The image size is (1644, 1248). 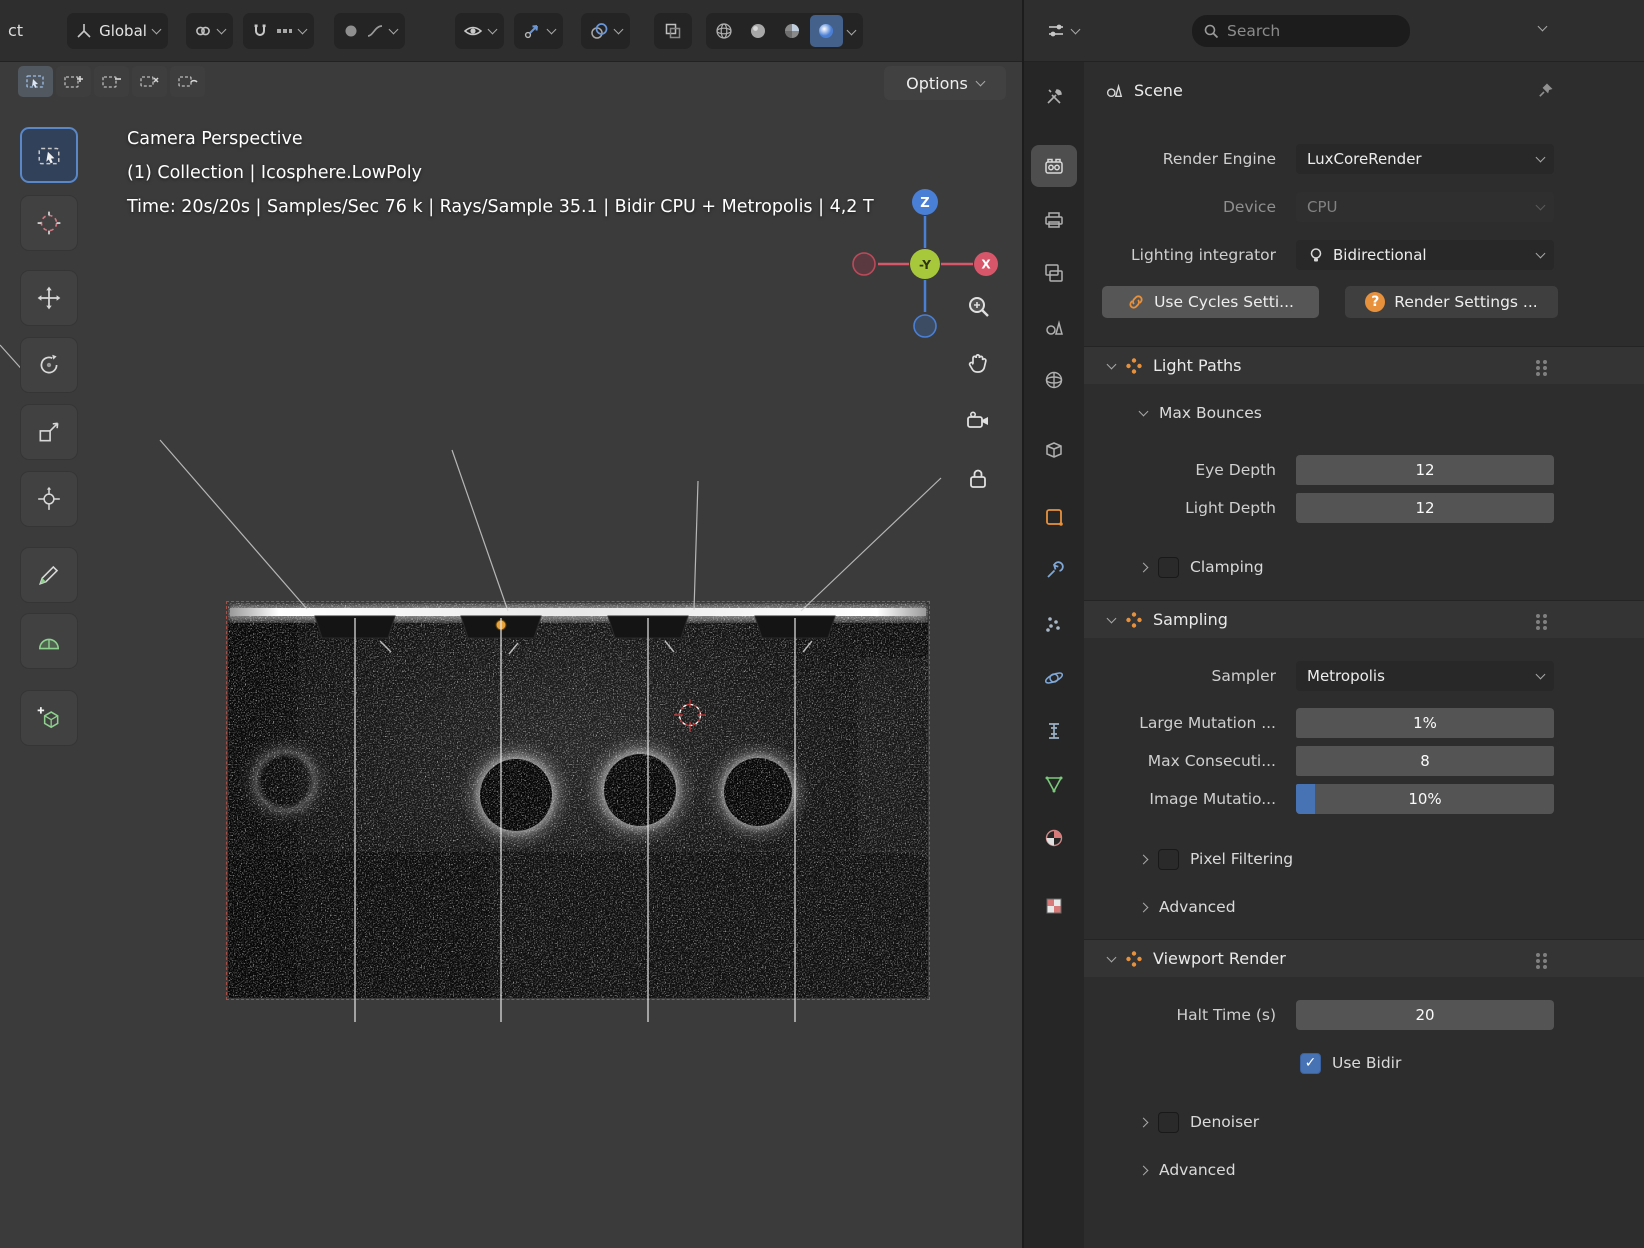 What do you see at coordinates (501, 625) in the screenshot?
I see `light-origin-dot` at bounding box center [501, 625].